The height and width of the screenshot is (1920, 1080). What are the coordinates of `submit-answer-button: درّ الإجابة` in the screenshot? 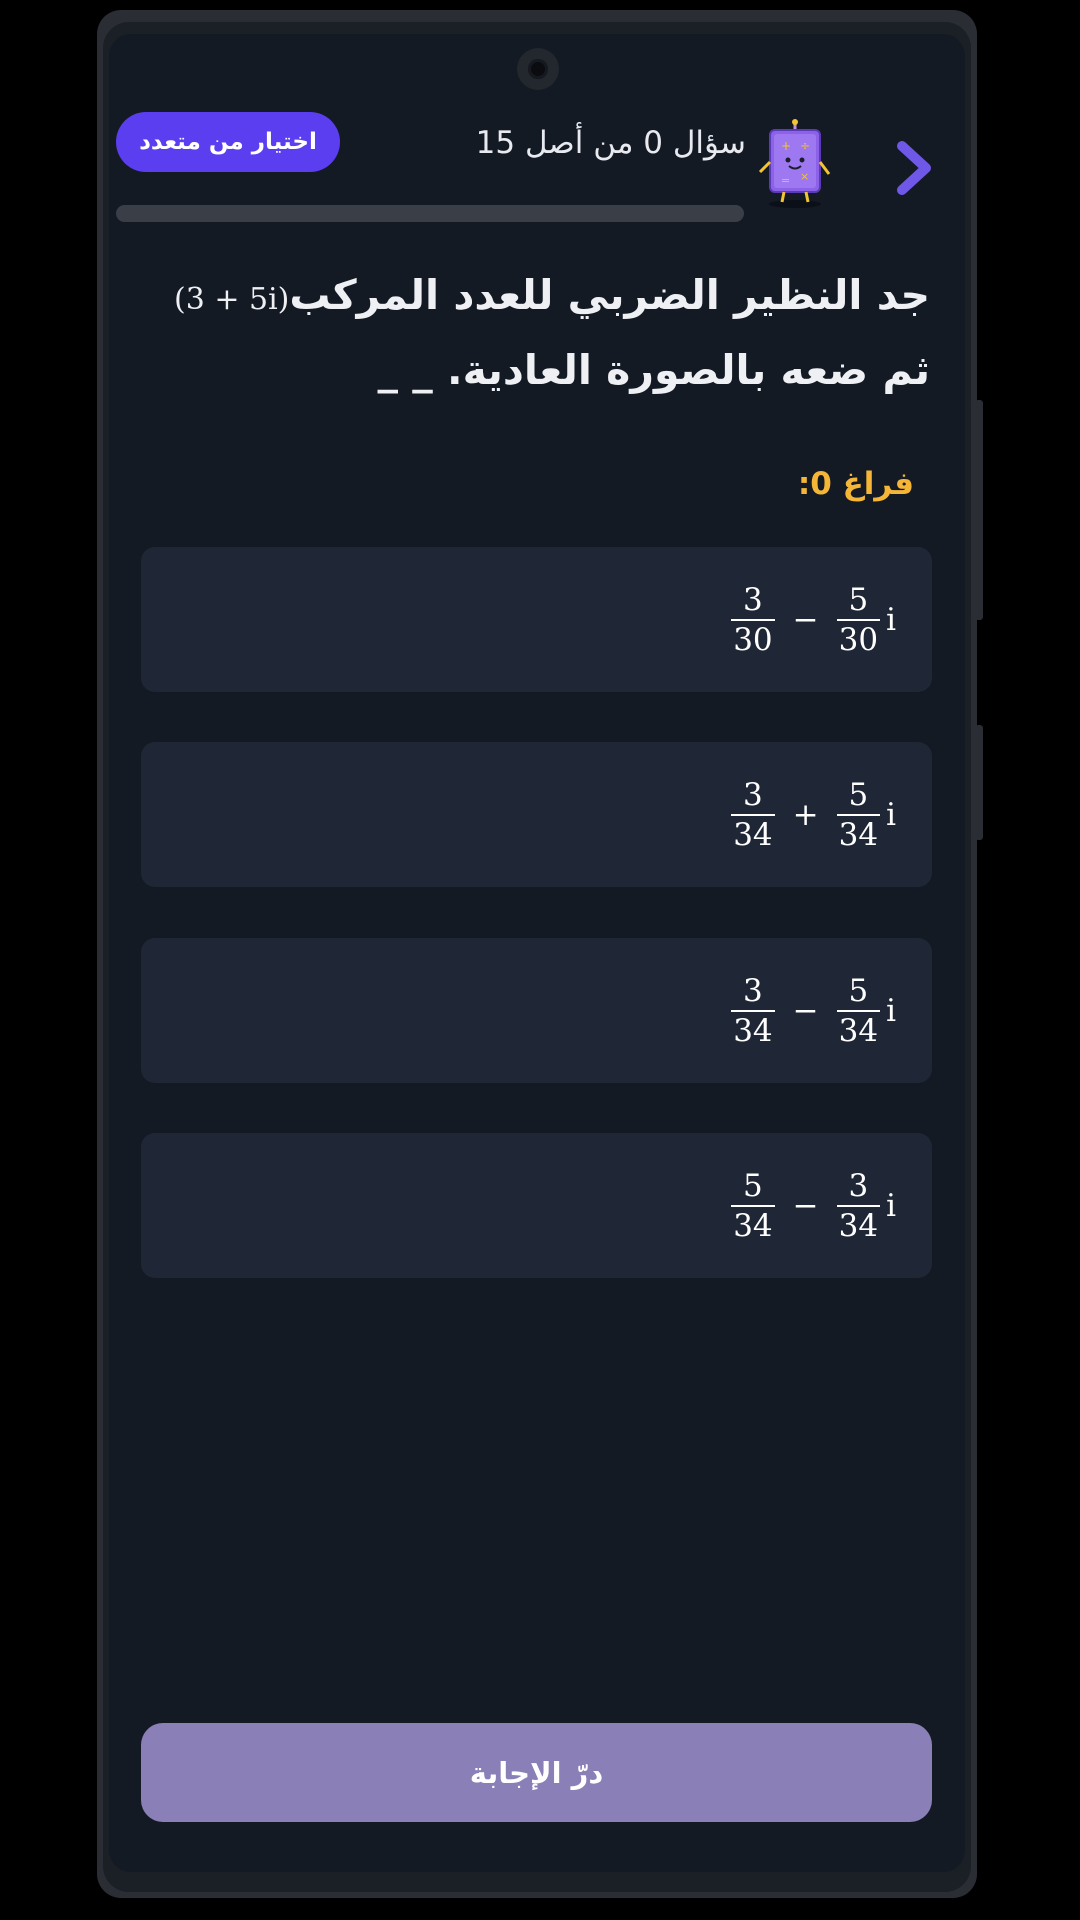 It's located at (536, 1772).